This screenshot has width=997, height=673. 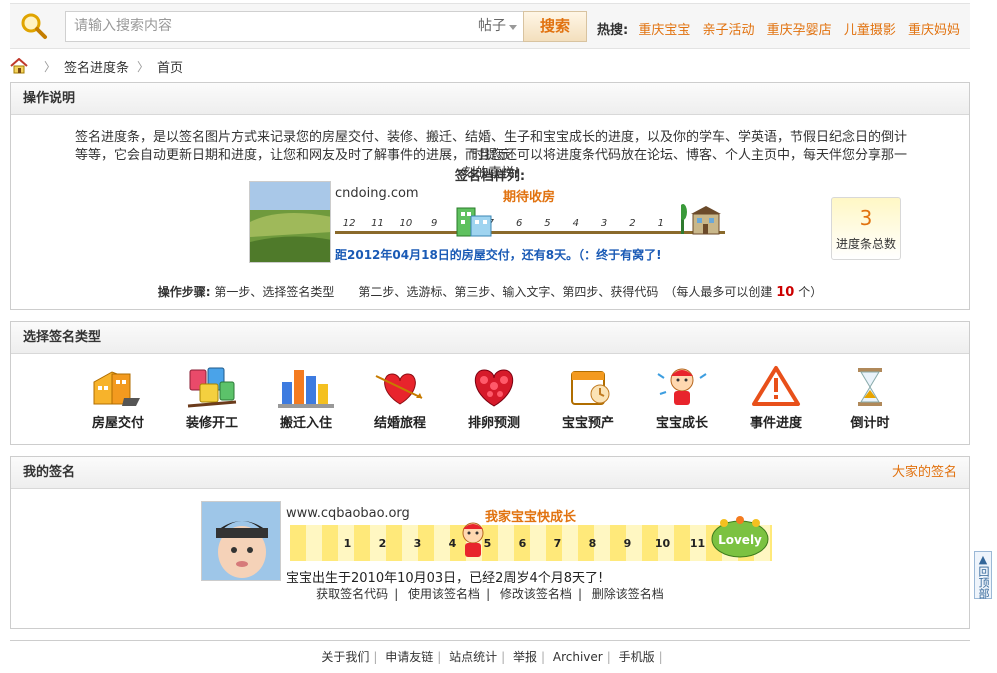 What do you see at coordinates (493, 423) in the screenshot?
I see `type-label: 排卵预测` at bounding box center [493, 423].